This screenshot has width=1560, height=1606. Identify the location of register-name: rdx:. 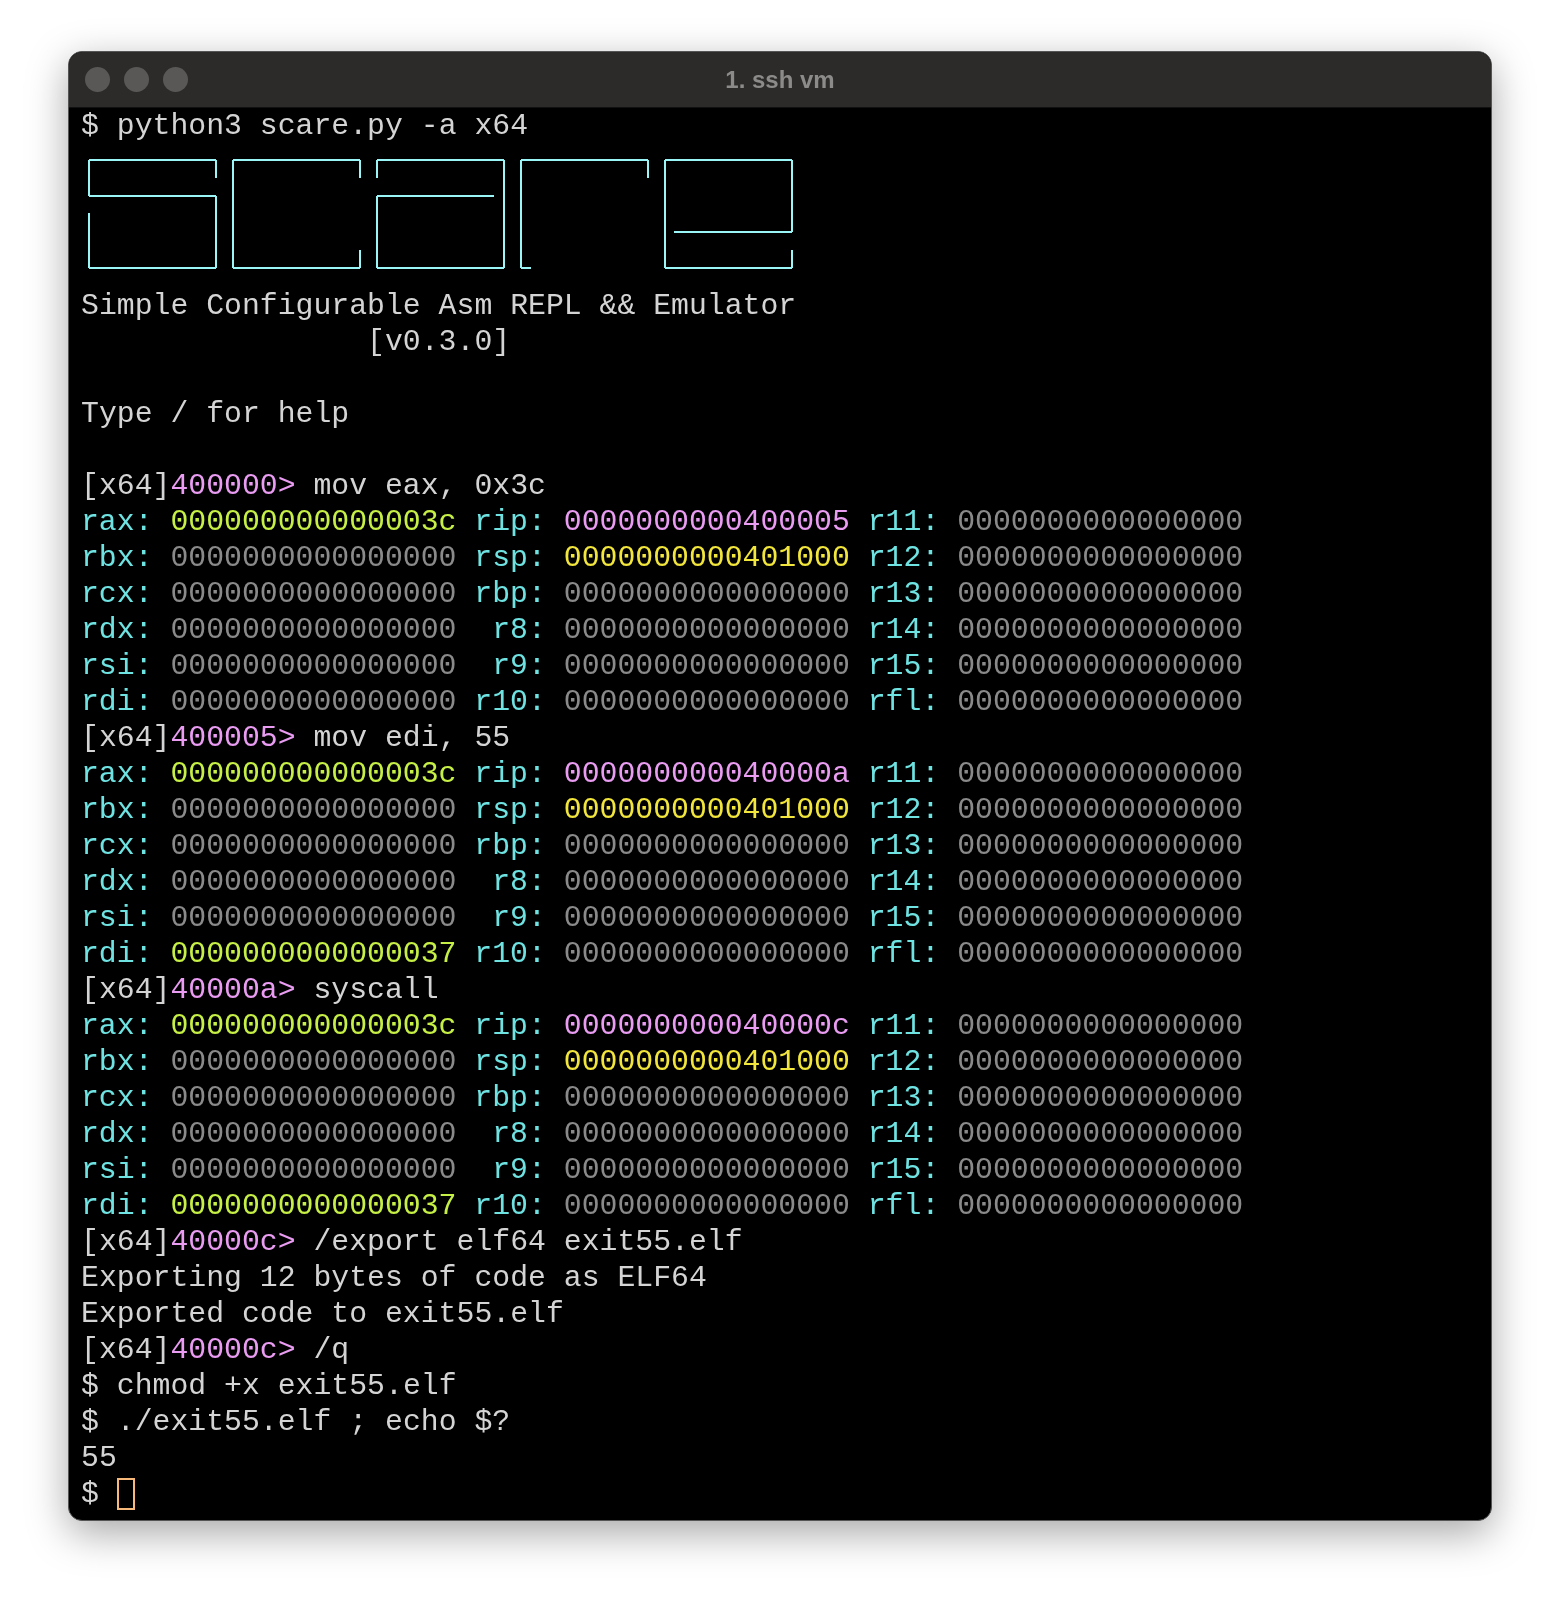
(117, 630).